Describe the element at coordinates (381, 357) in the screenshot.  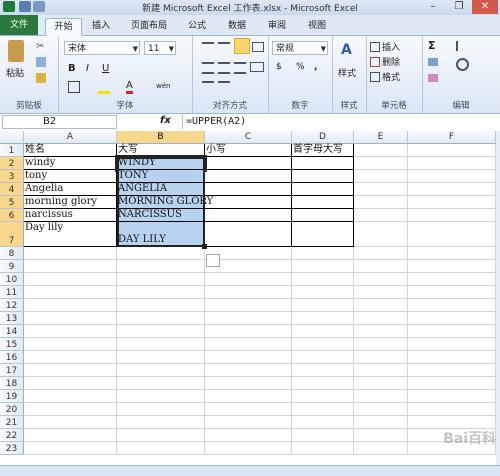
I see `cell-e16` at that location.